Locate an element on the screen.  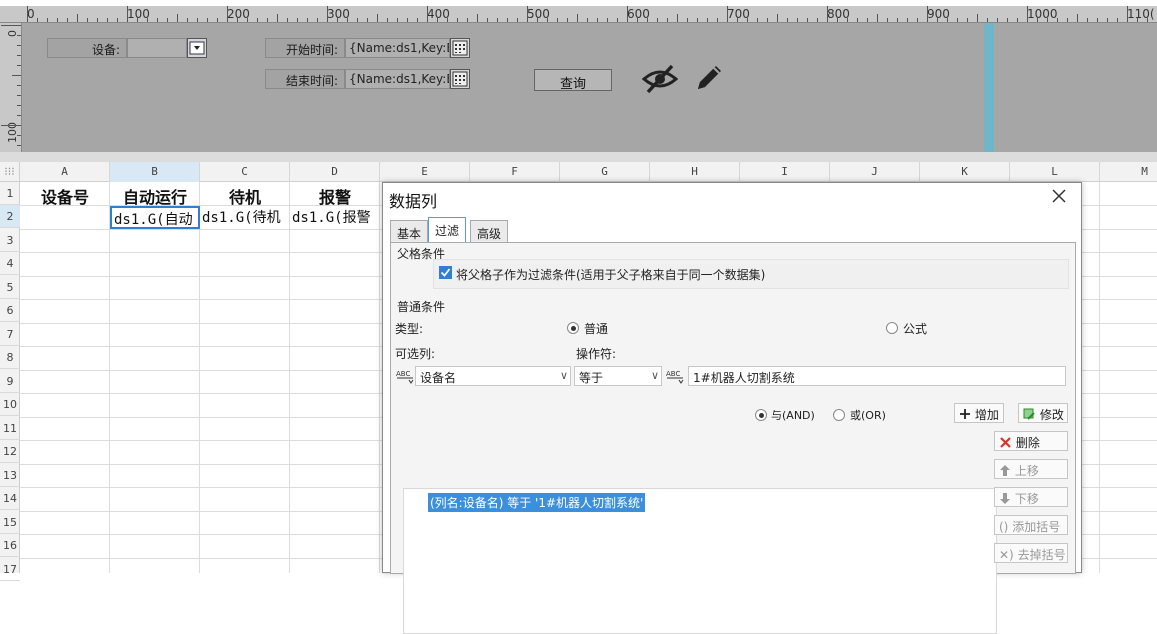
column-header-b: B is located at coordinates (155, 172).